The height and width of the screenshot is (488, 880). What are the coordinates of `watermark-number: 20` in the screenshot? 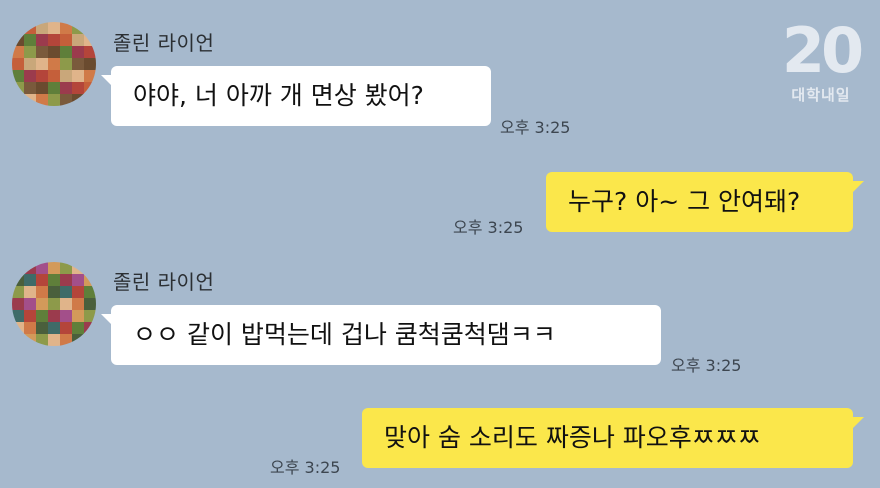 It's located at (822, 50).